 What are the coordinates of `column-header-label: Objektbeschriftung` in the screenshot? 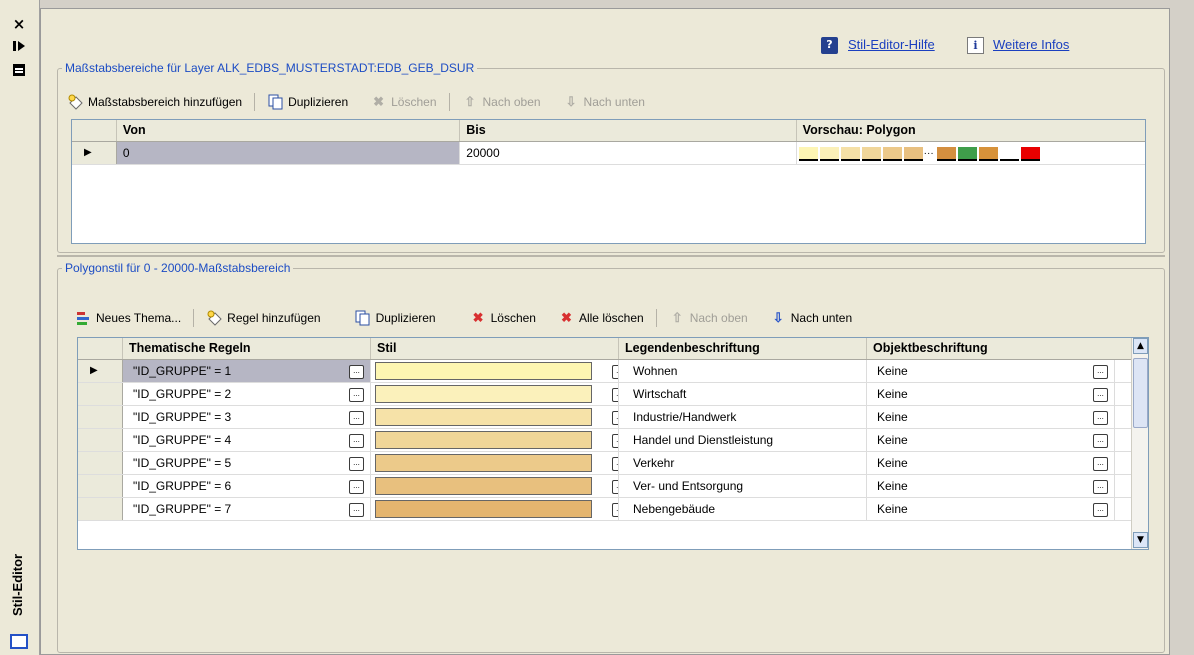 It's located at (999, 348).